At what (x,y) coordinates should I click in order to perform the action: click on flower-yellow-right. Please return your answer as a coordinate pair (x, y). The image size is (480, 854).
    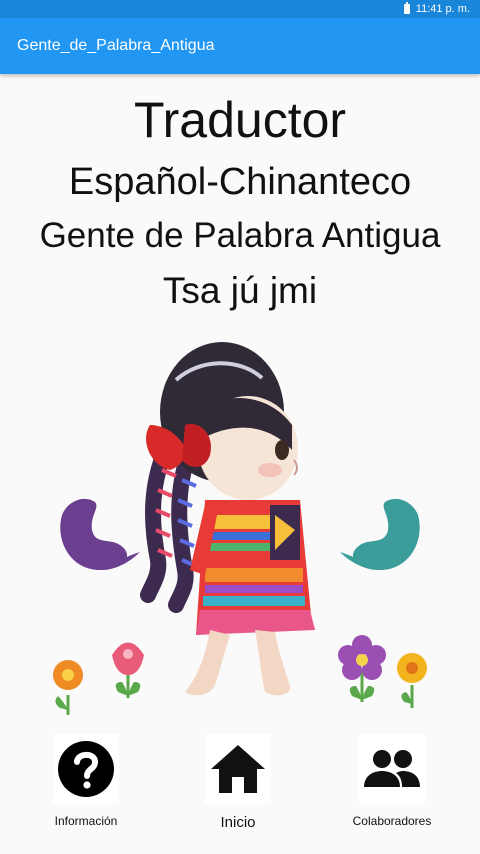
    Looking at the image, I should click on (412, 680).